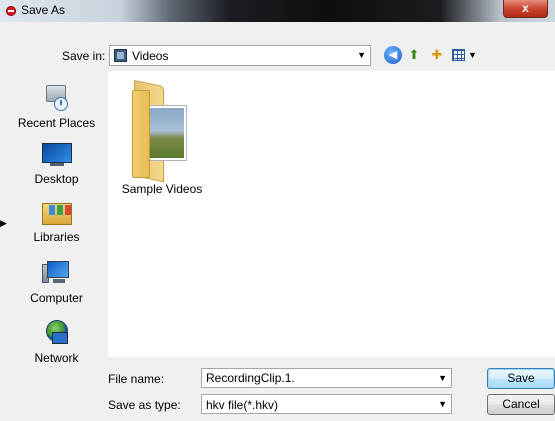 Image resolution: width=555 pixels, height=421 pixels. I want to click on new-folder-icon: ✚, so click(437, 55).